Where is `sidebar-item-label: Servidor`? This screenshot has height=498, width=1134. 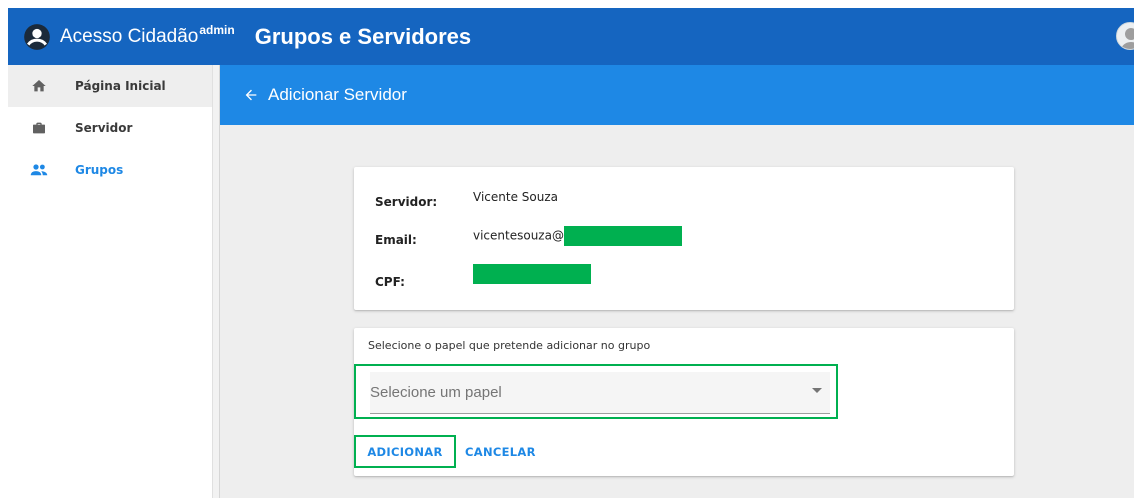
sidebar-item-label: Servidor is located at coordinates (104, 128).